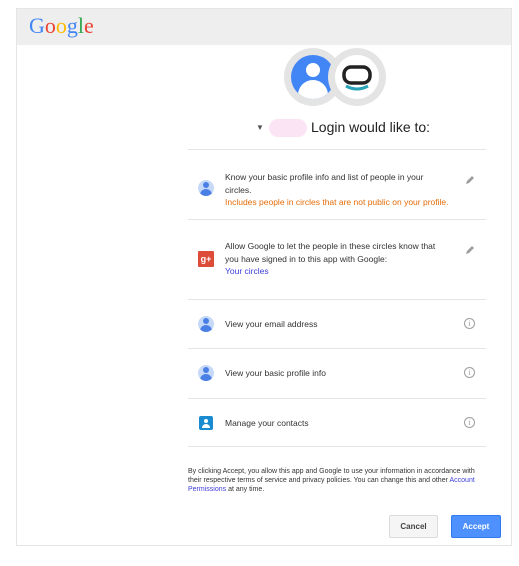 The width and height of the screenshot is (519, 566). Describe the element at coordinates (260, 127) in the screenshot. I see `account-dropdown-caret-icon: ▼` at that location.